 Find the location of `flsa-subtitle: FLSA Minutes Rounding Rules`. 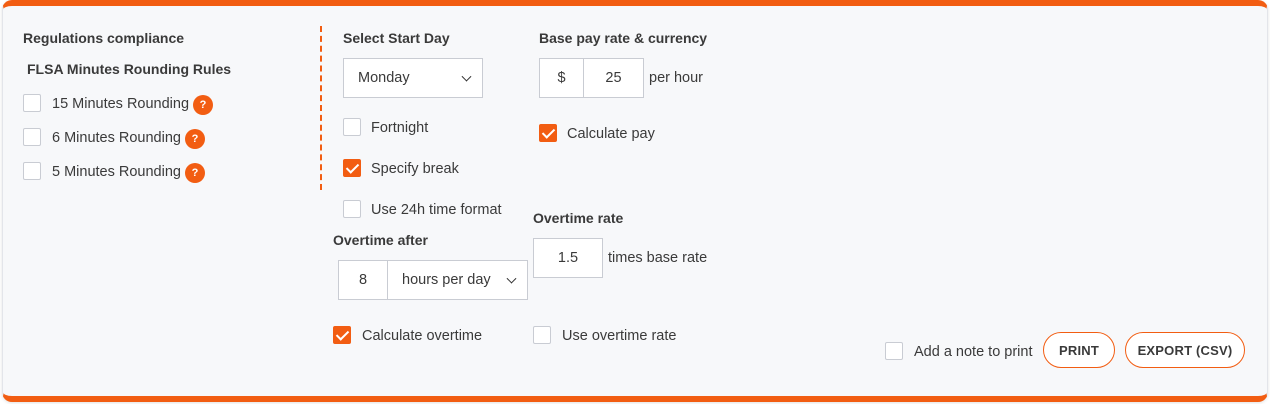

flsa-subtitle: FLSA Minutes Rounding Rules is located at coordinates (129, 69).